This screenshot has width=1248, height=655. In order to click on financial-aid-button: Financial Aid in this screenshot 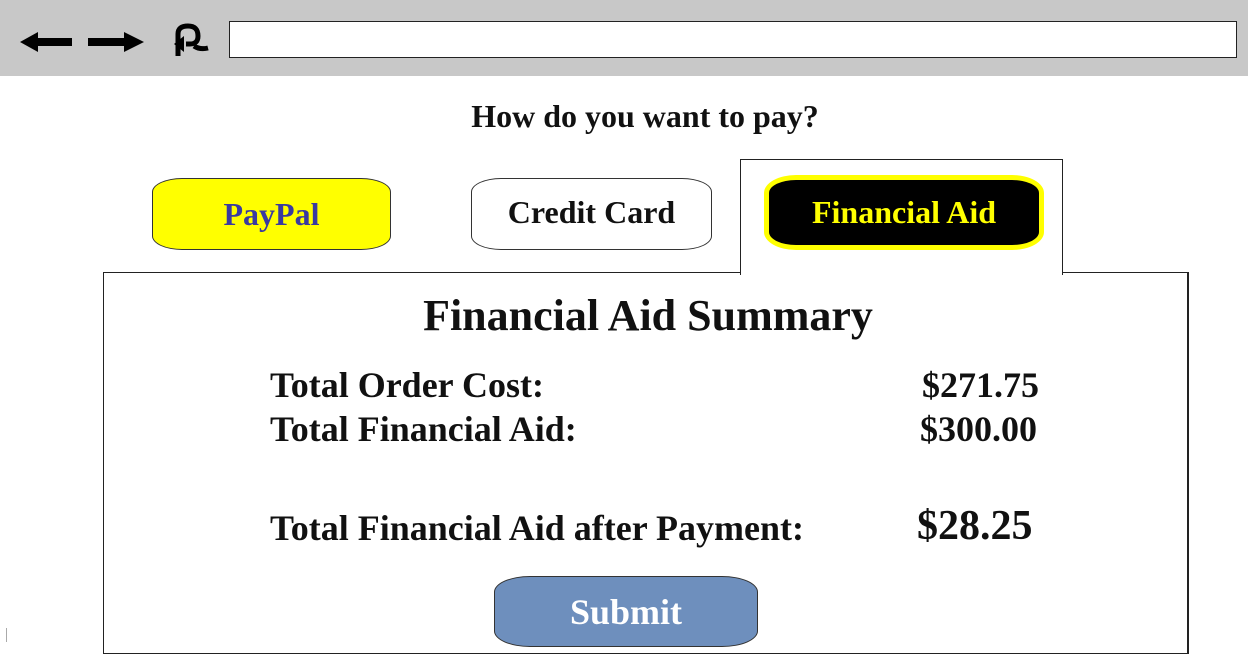, I will do `click(904, 212)`.